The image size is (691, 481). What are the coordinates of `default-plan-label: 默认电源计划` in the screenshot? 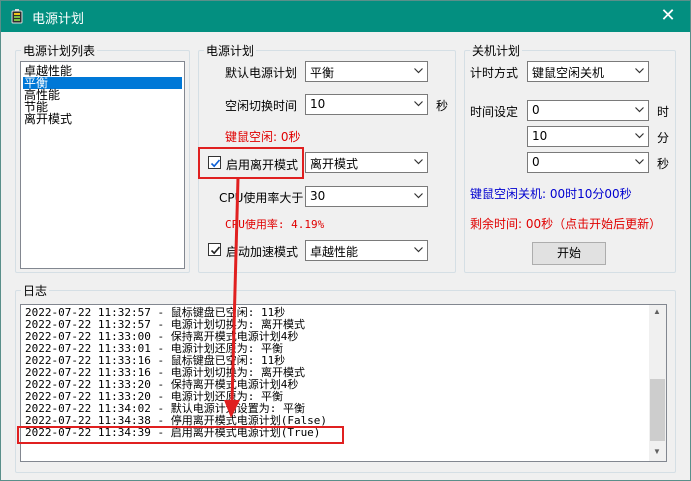 It's located at (261, 73).